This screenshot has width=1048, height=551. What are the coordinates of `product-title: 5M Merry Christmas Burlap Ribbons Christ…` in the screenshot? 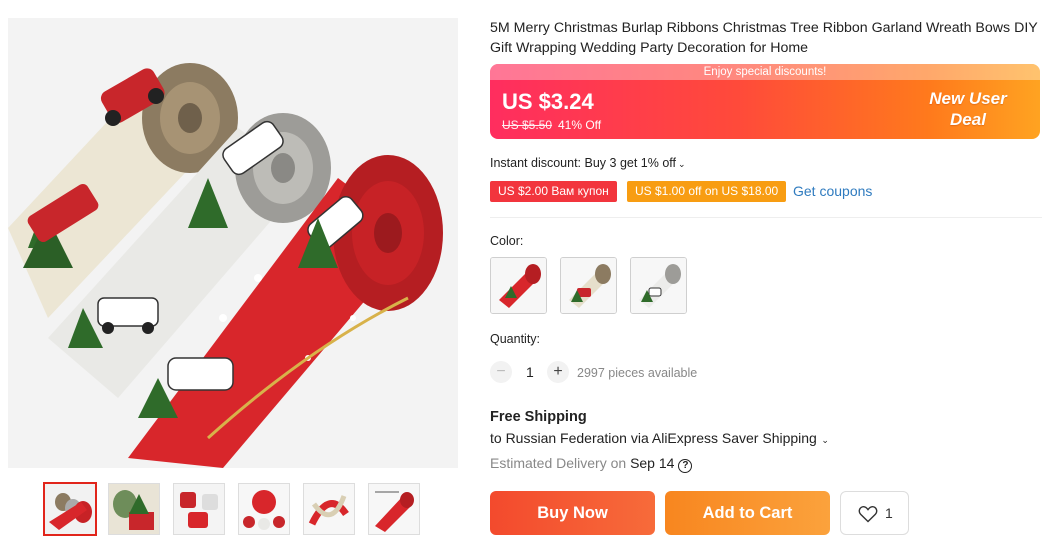 It's located at (764, 38).